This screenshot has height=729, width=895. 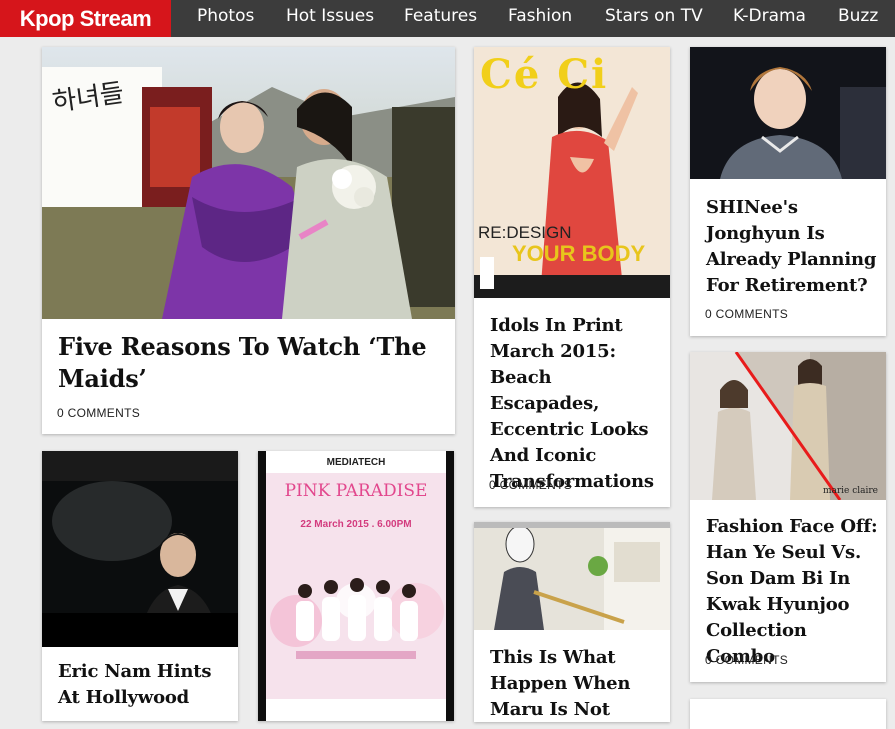 I want to click on nav-item-buzz: Buzz, so click(x=858, y=18).